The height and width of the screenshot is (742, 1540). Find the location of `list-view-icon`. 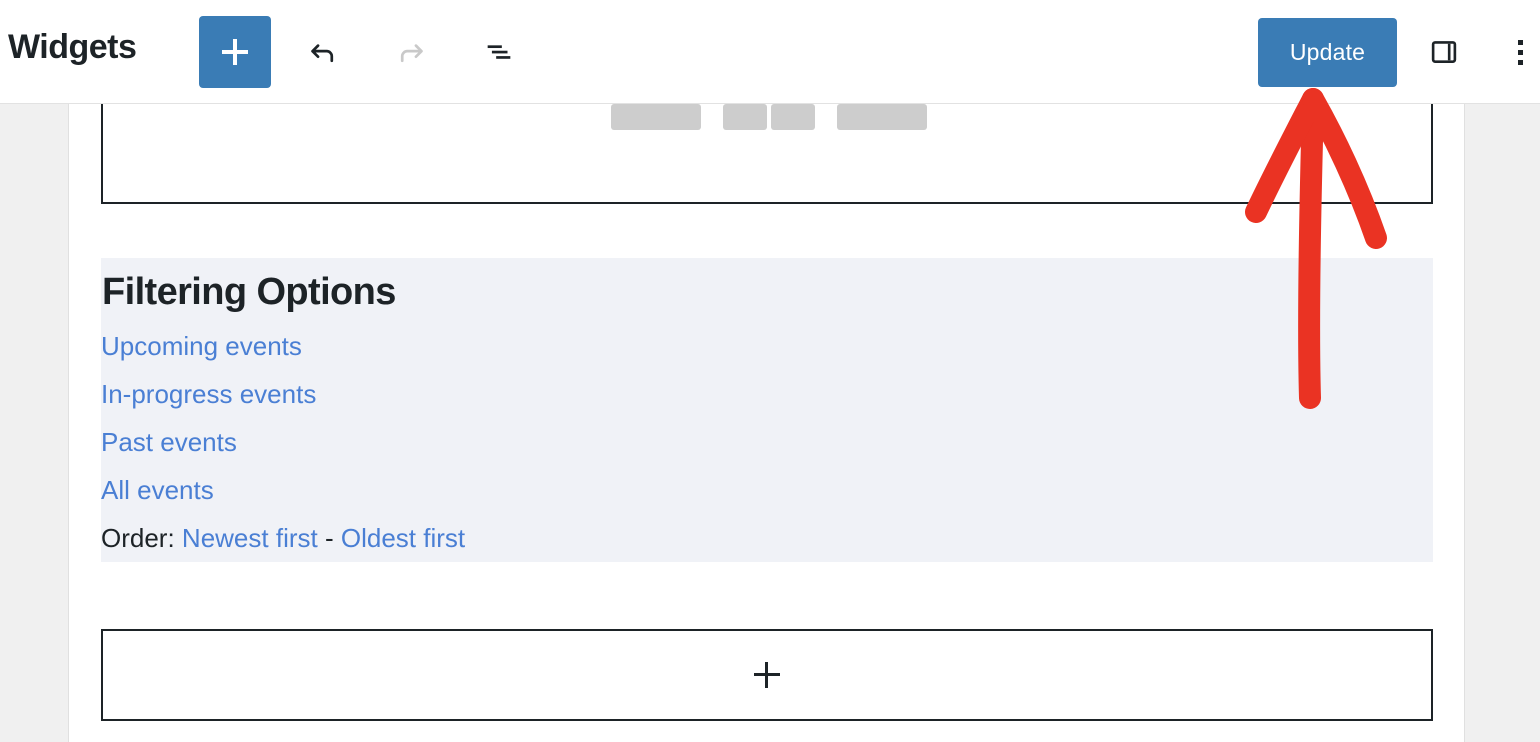

list-view-icon is located at coordinates (499, 52).